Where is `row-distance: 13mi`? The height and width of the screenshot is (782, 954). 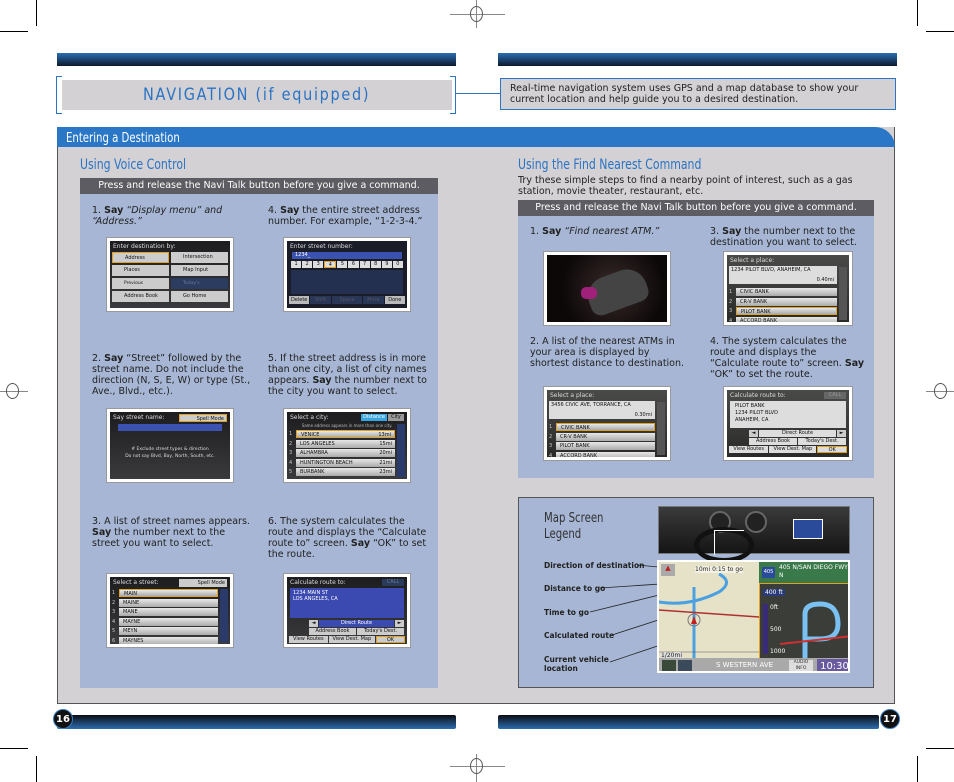 row-distance: 13mi is located at coordinates (384, 435).